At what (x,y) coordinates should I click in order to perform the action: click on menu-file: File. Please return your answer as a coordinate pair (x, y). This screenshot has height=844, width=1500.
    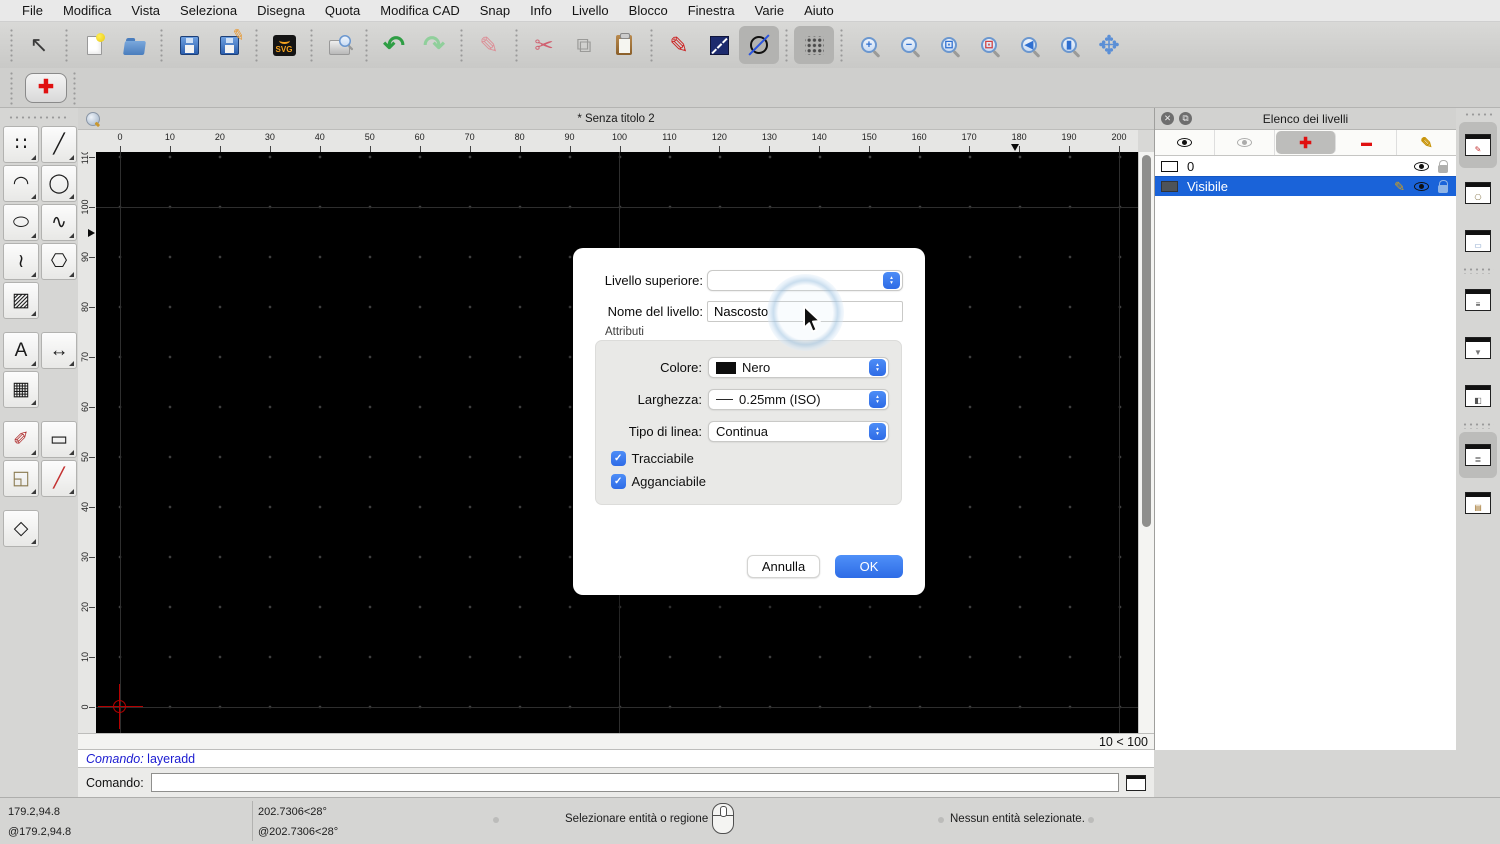
    Looking at the image, I should click on (32, 11).